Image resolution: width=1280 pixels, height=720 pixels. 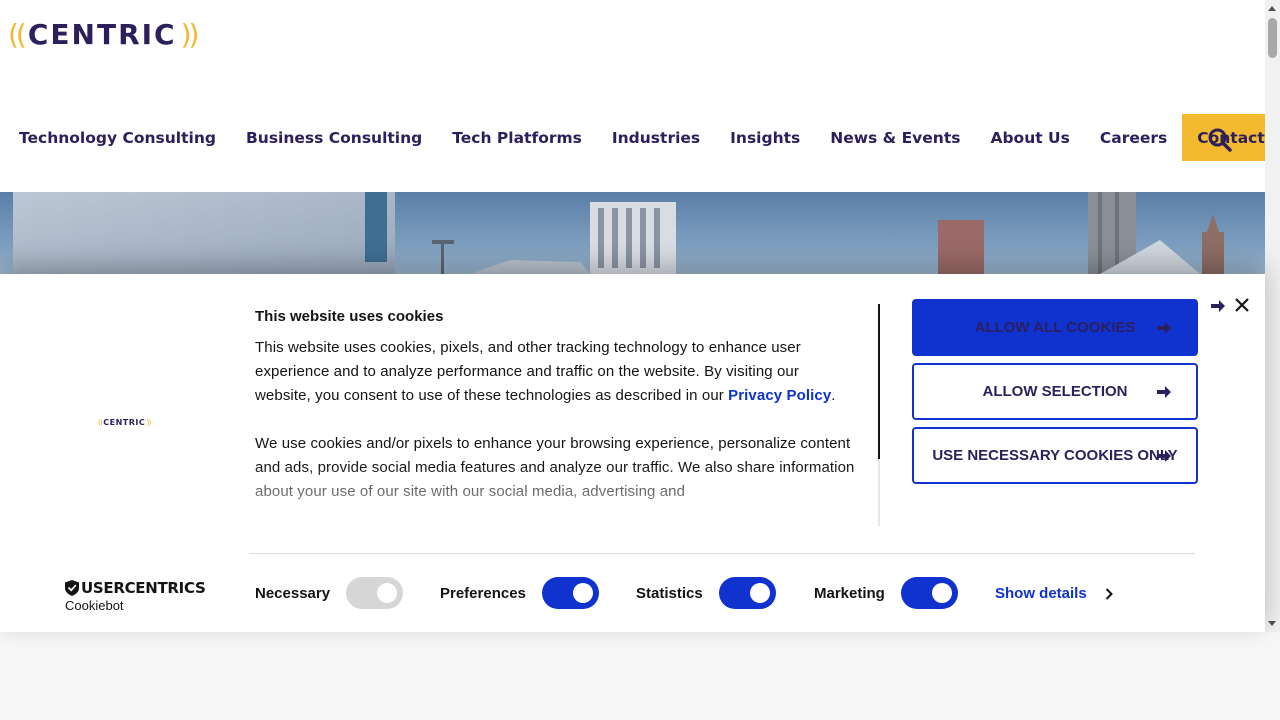 I want to click on banner-logo-paren-right: )), so click(x=148, y=422).